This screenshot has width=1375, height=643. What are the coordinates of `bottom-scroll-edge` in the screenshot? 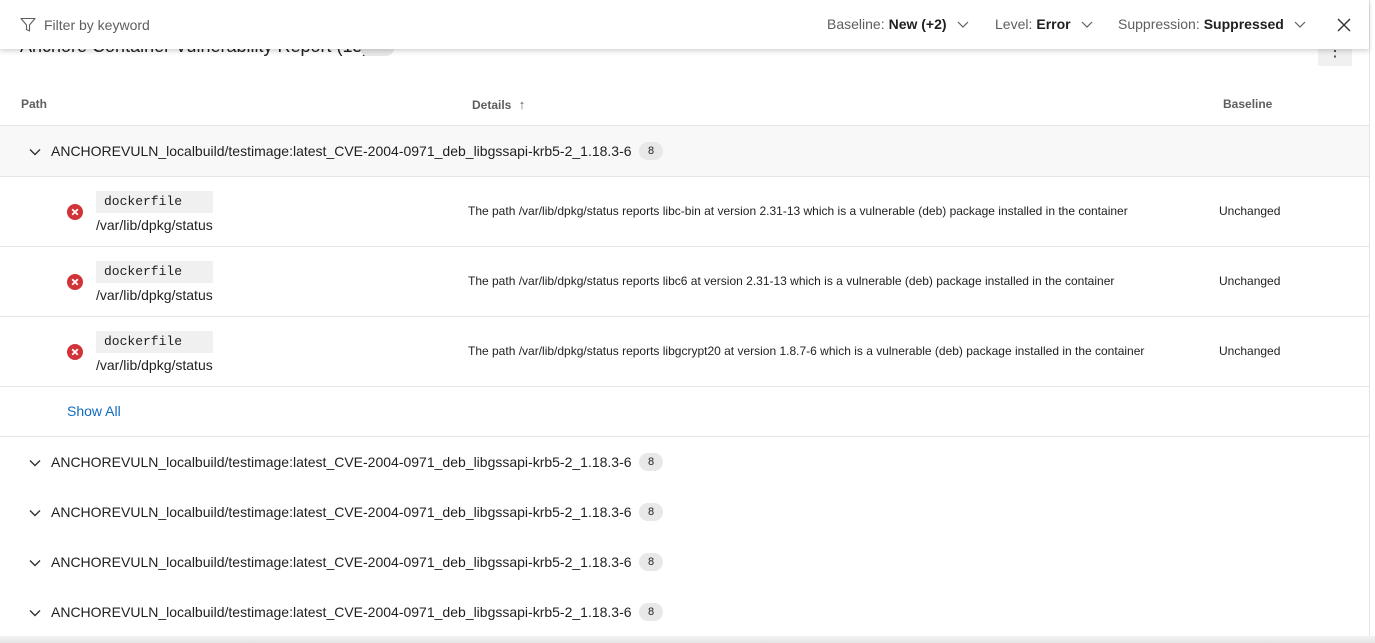 It's located at (687, 639).